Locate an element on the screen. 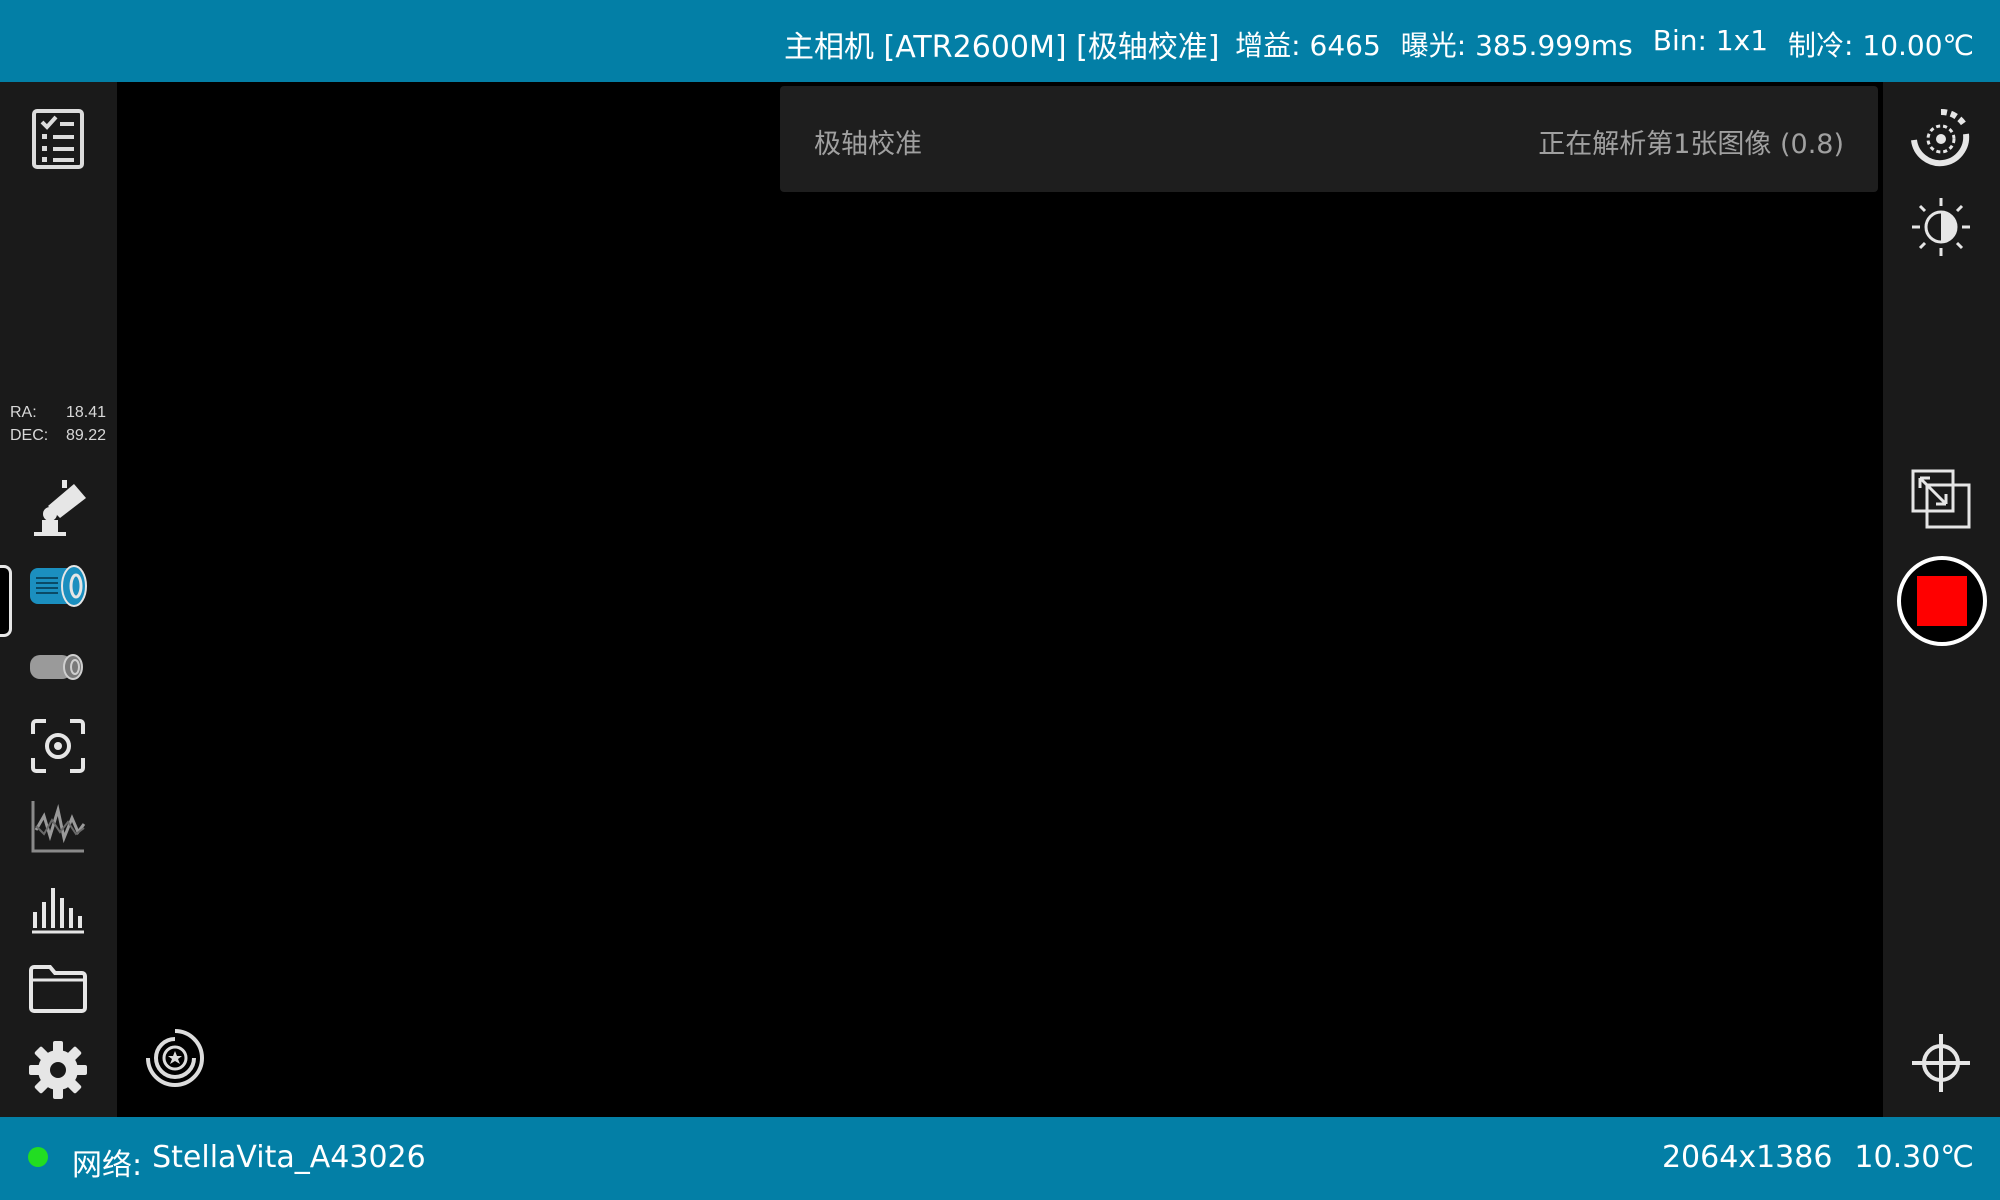  crosshair-icon is located at coordinates (1941, 1063).